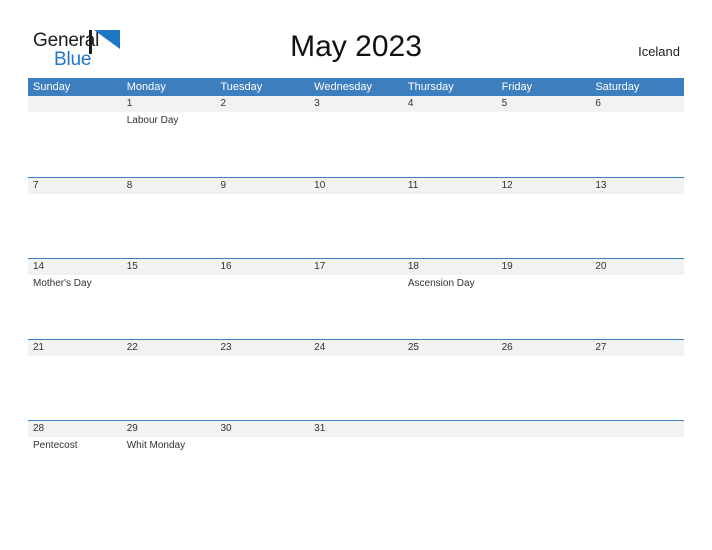 This screenshot has height=550, width=712. Describe the element at coordinates (169, 186) in the screenshot. I see `day-number: 8` at that location.